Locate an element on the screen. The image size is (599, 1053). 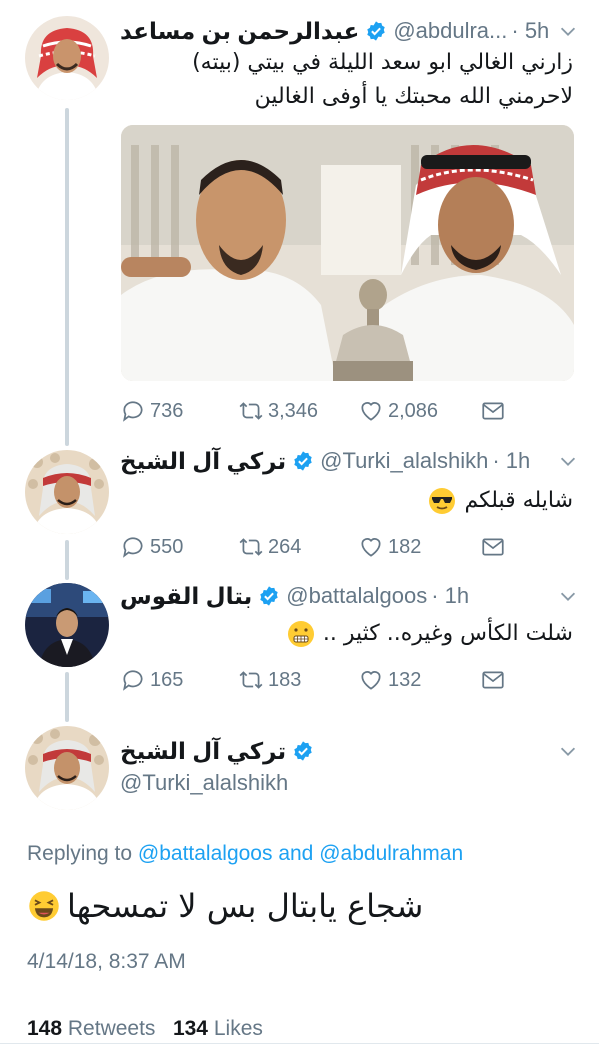
tweet-actions: 165 183 132 is located at coordinates (320, 680).